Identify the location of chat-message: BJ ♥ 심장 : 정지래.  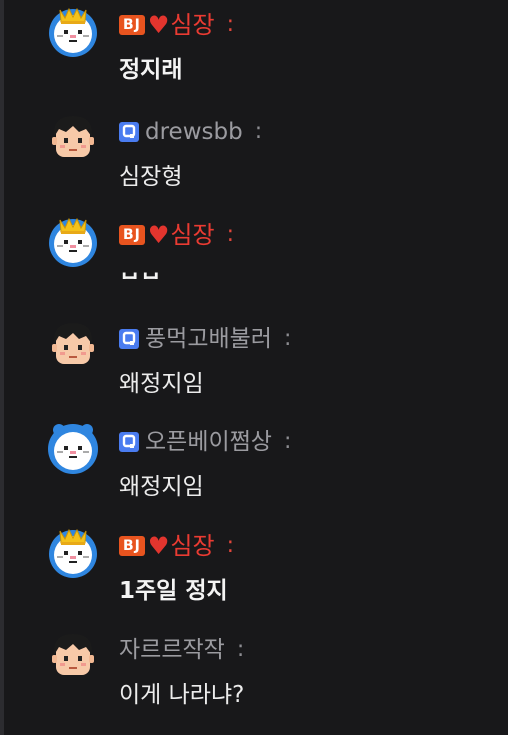
(254, 50).